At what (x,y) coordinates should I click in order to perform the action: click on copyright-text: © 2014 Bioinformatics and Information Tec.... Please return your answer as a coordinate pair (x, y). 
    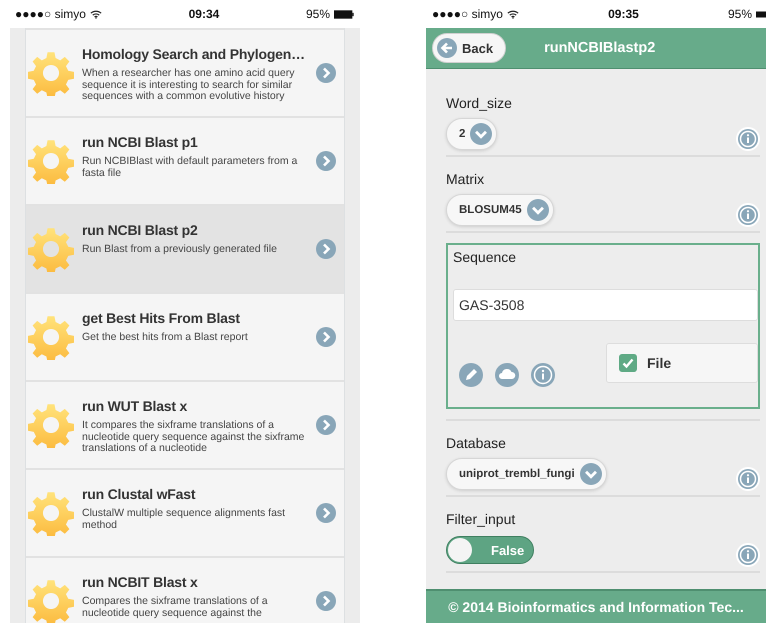
    Looking at the image, I should click on (596, 607).